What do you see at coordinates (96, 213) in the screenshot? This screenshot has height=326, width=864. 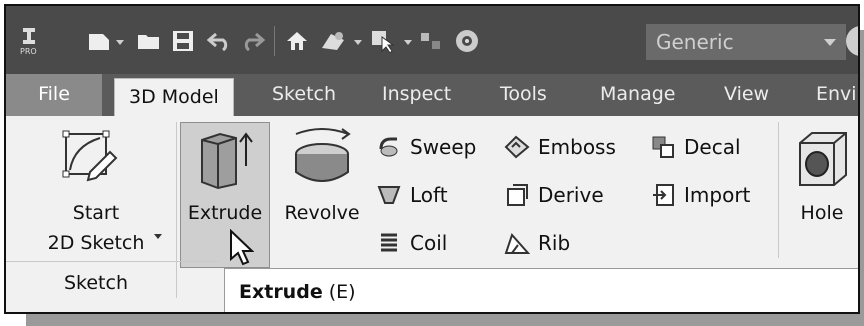 I see `start-sketch-label-1: Start` at bounding box center [96, 213].